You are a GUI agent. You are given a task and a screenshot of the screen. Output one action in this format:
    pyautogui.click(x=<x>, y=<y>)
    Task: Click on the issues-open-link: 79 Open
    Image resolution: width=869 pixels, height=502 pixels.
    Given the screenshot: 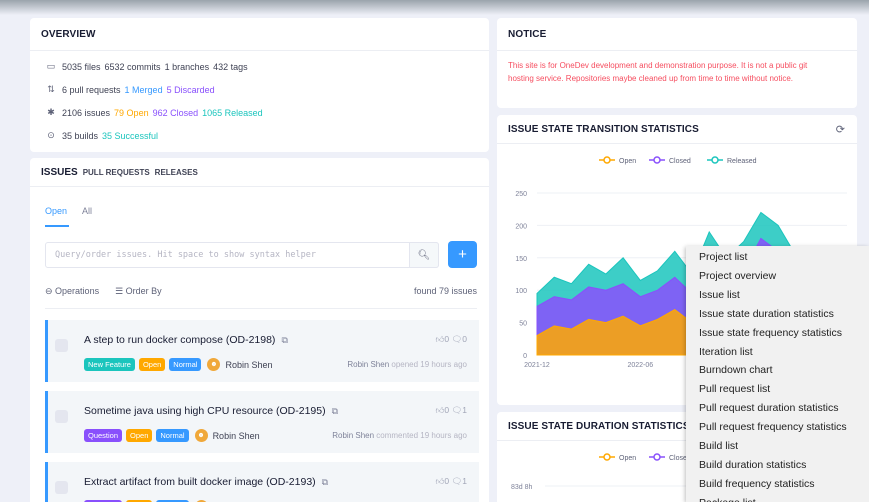 What is the action you would take?
    pyautogui.click(x=131, y=113)
    